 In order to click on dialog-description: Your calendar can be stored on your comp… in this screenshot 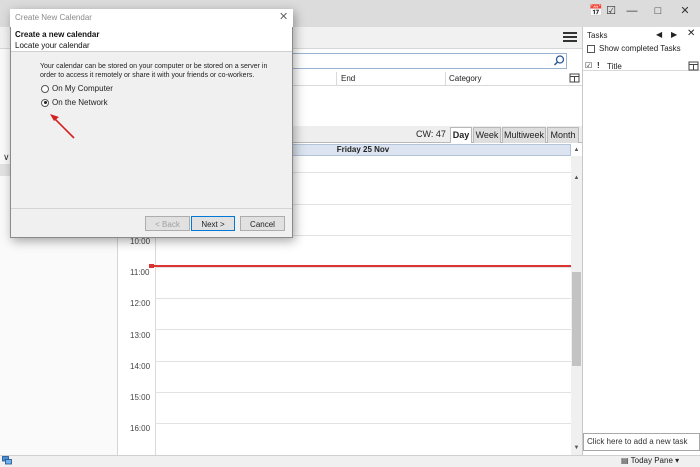, I will do `click(154, 71)`.